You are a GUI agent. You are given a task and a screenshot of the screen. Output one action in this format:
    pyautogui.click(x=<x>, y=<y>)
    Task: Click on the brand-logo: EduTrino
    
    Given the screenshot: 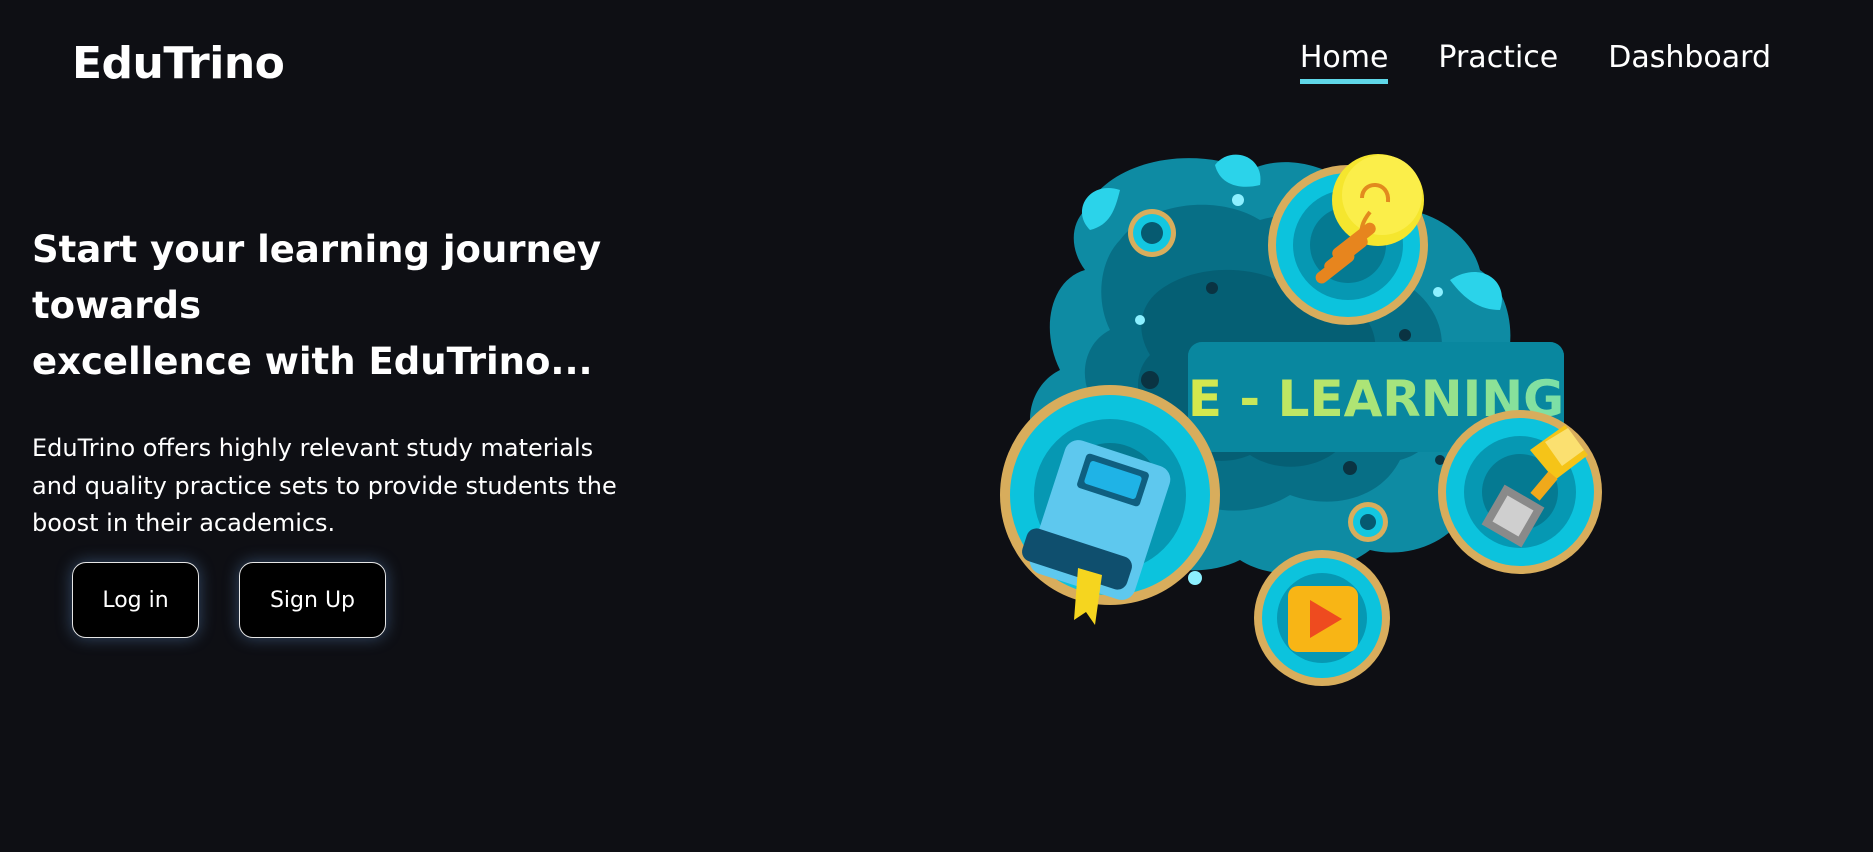 What is the action you would take?
    pyautogui.click(x=178, y=63)
    